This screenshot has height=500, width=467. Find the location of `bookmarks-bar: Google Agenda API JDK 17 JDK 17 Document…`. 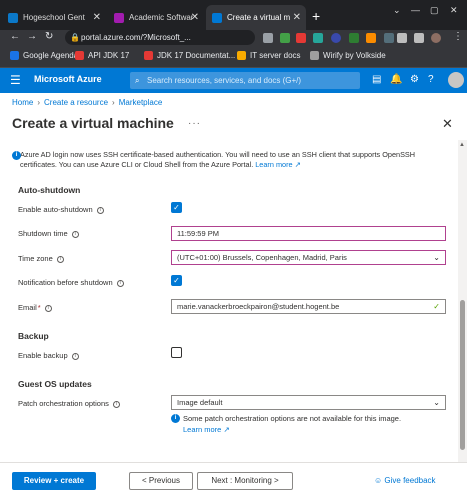

bookmarks-bar: Google Agenda API JDK 17 JDK 17 Document… is located at coordinates (233, 57).